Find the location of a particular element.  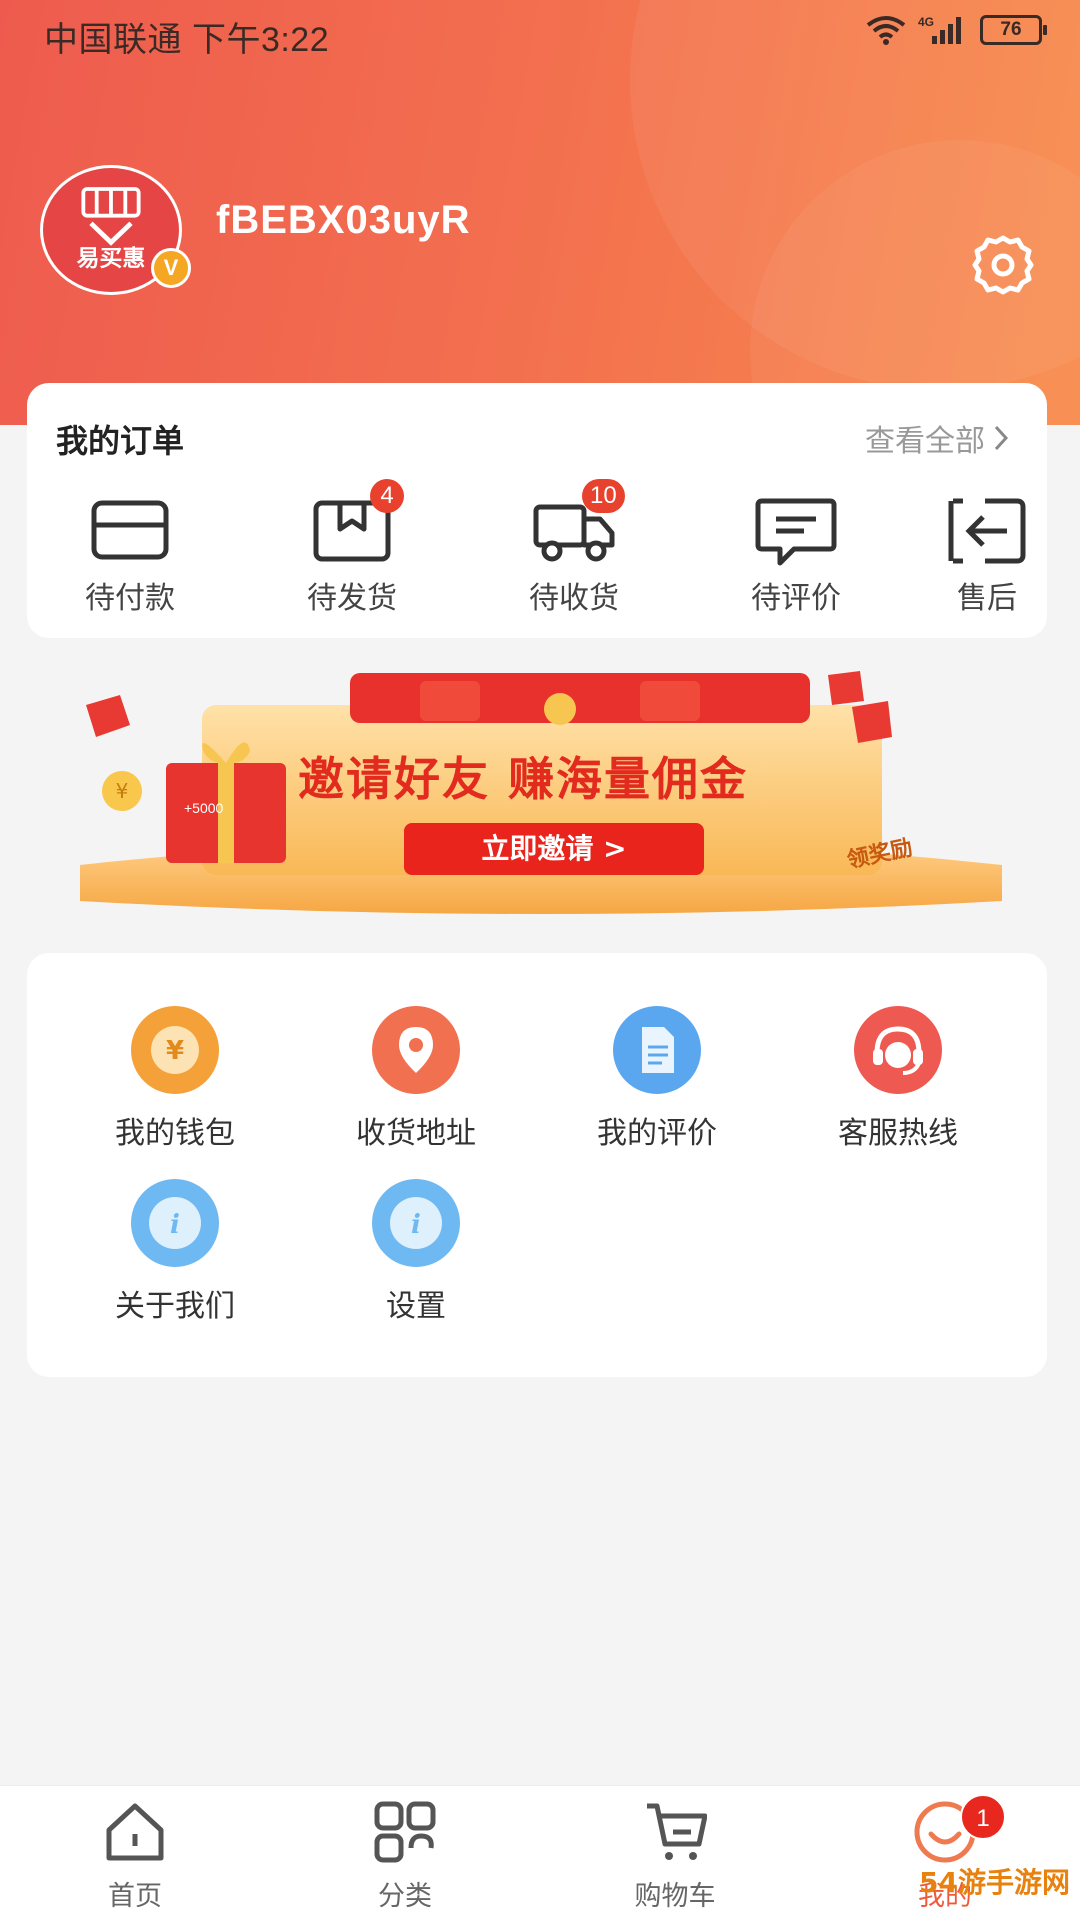

service-label: 收货地址 is located at coordinates (416, 1133).